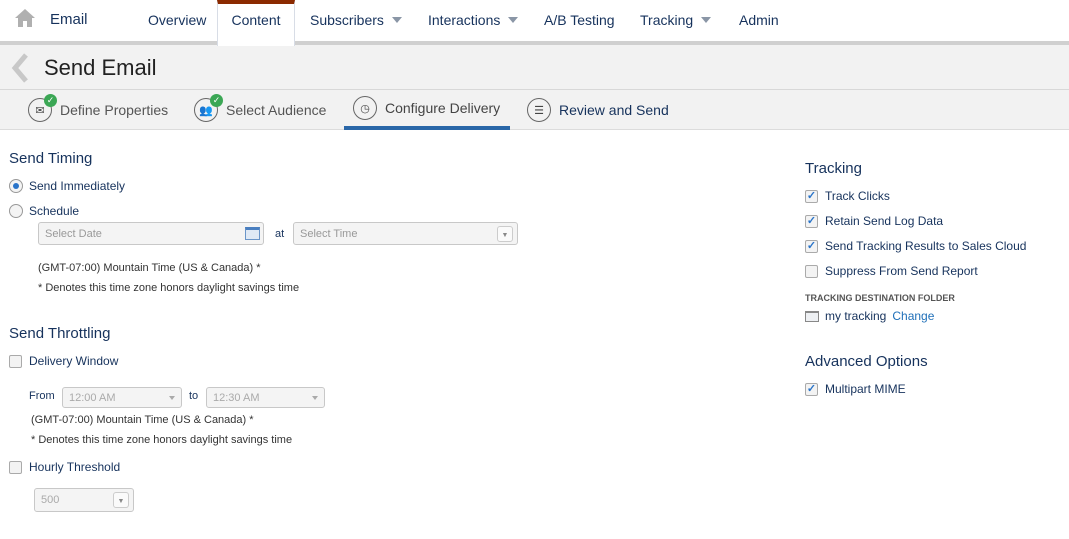  Describe the element at coordinates (60, 333) in the screenshot. I see `send-throttling-title: Send Throttling` at that location.